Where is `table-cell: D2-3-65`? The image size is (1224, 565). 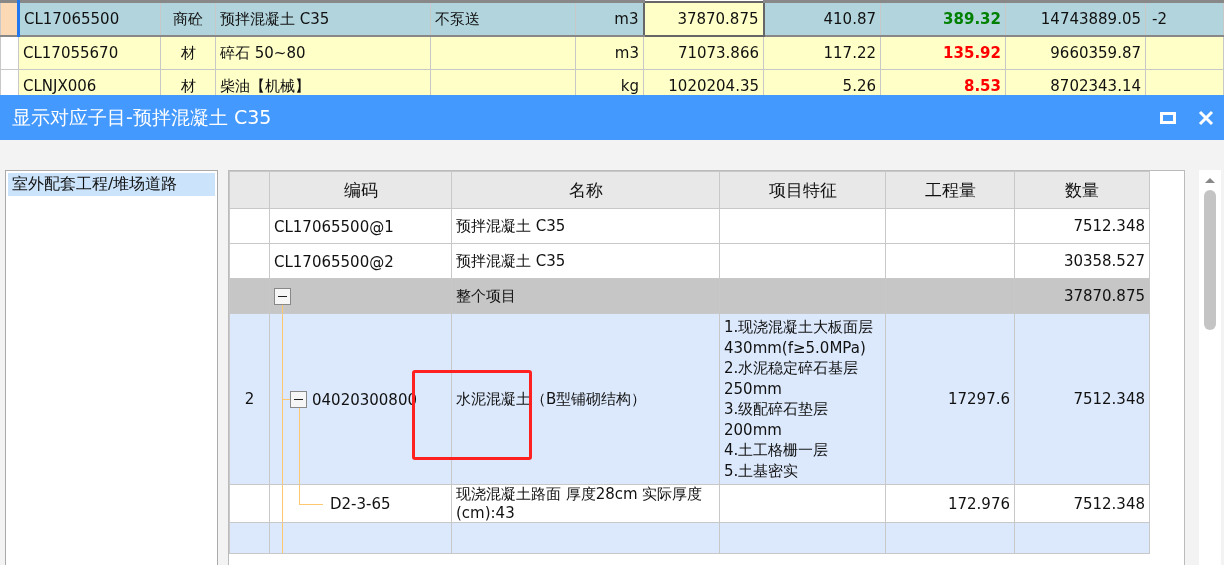 table-cell: D2-3-65 is located at coordinates (360, 503).